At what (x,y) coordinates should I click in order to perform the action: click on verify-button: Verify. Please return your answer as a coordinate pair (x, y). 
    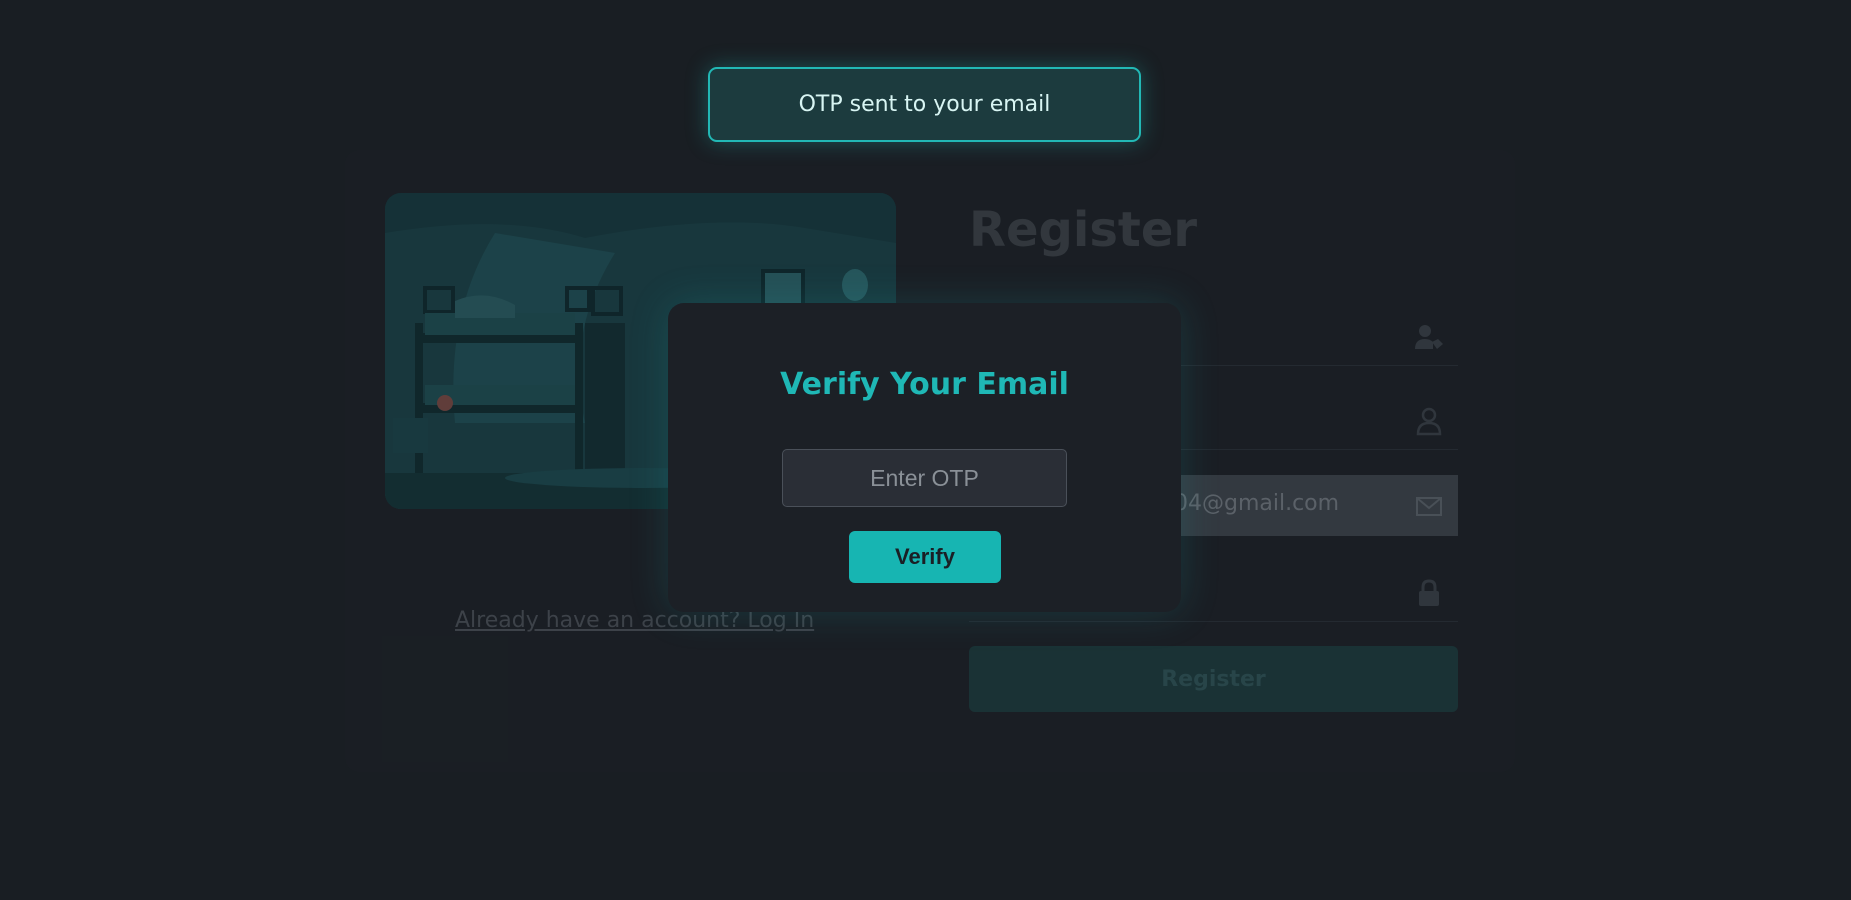
    Looking at the image, I should click on (925, 557).